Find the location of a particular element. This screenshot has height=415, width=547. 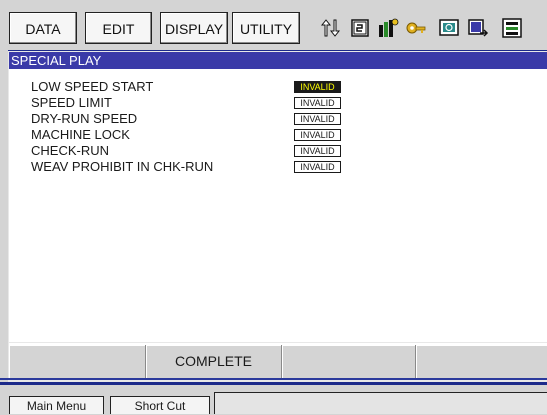

complete-button: COMPLETE is located at coordinates (214, 361).